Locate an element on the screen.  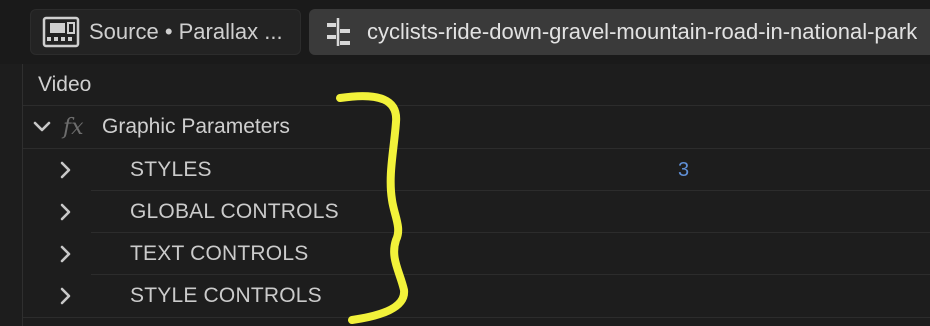
group-value: 3 is located at coordinates (683, 170).